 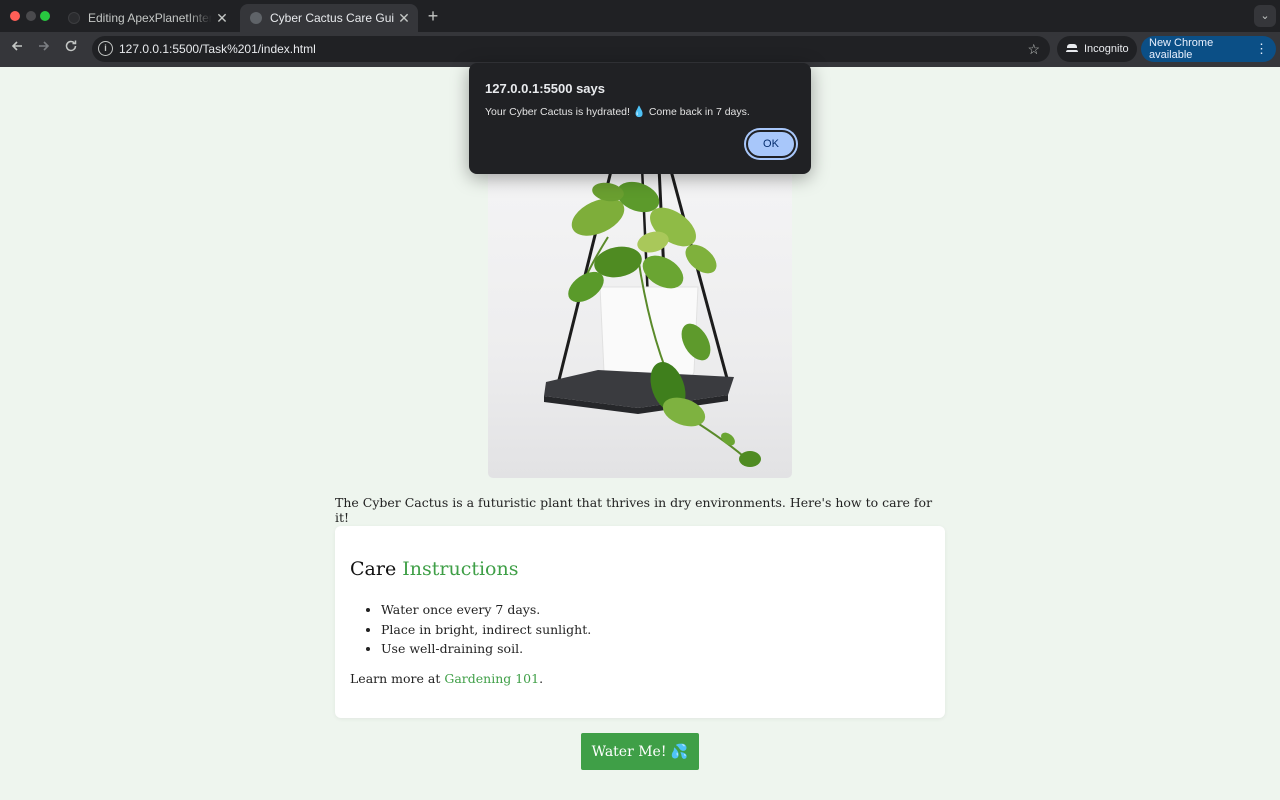 I want to click on kebab-menu-icon: ⋮, so click(x=1261, y=49).